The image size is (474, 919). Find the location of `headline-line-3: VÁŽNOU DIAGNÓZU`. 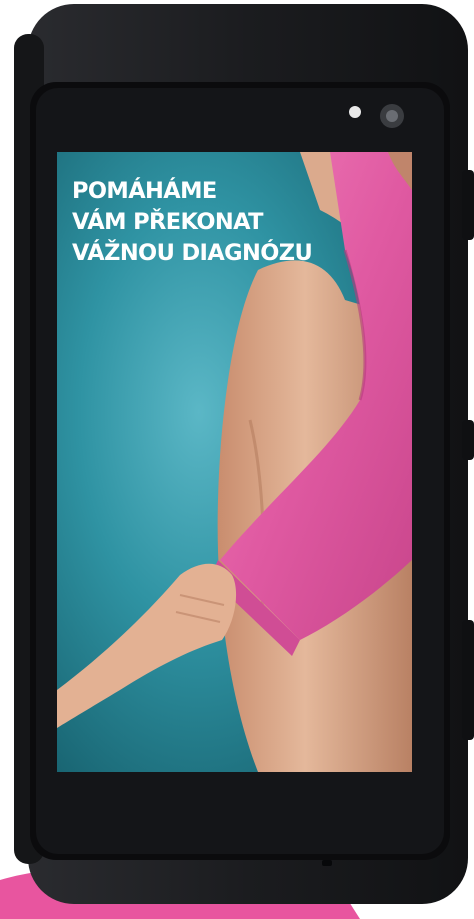

headline-line-3: VÁŽNOU DIAGNÓZU is located at coordinates (192, 253).